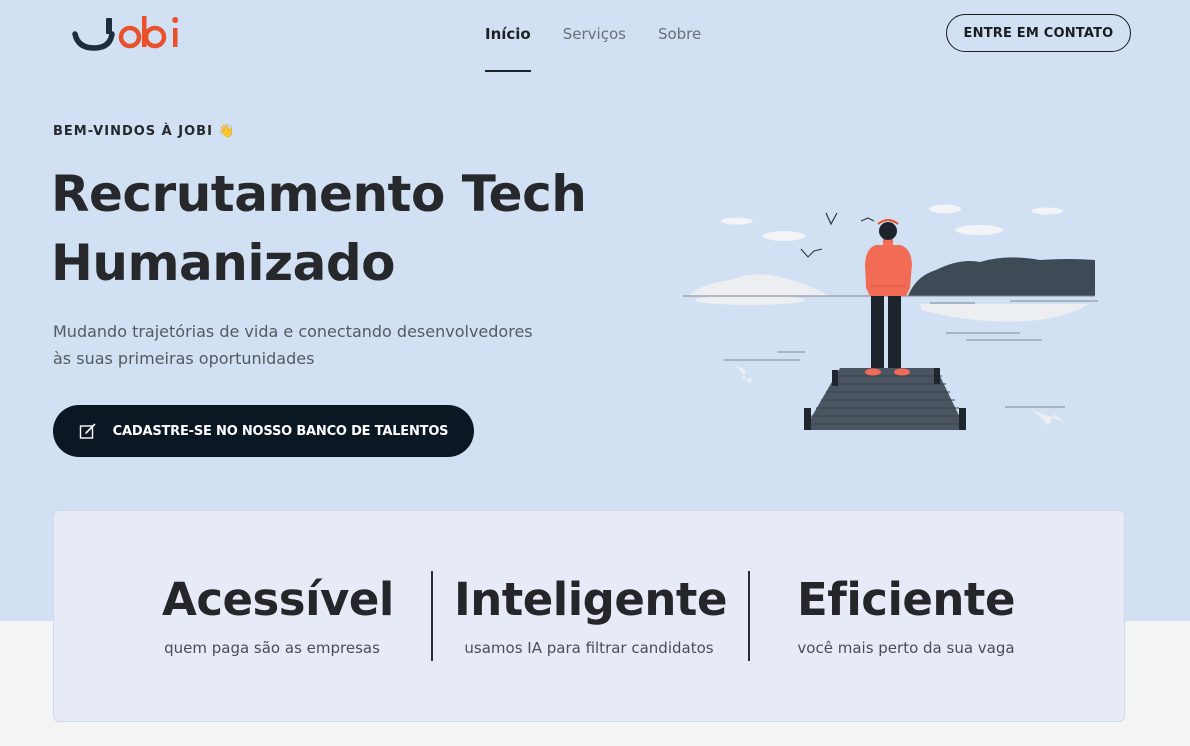  I want to click on feature-caption: você mais perto da sua vaga, so click(906, 648).